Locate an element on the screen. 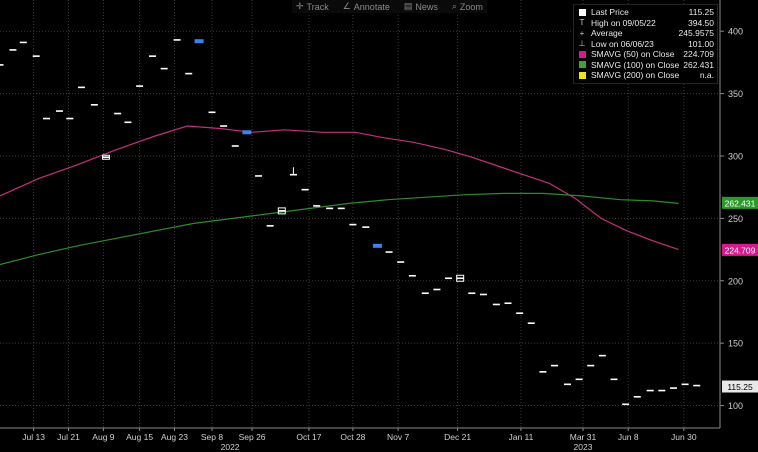 The height and width of the screenshot is (452, 758). last-value-tag: 224.709 is located at coordinates (740, 249).